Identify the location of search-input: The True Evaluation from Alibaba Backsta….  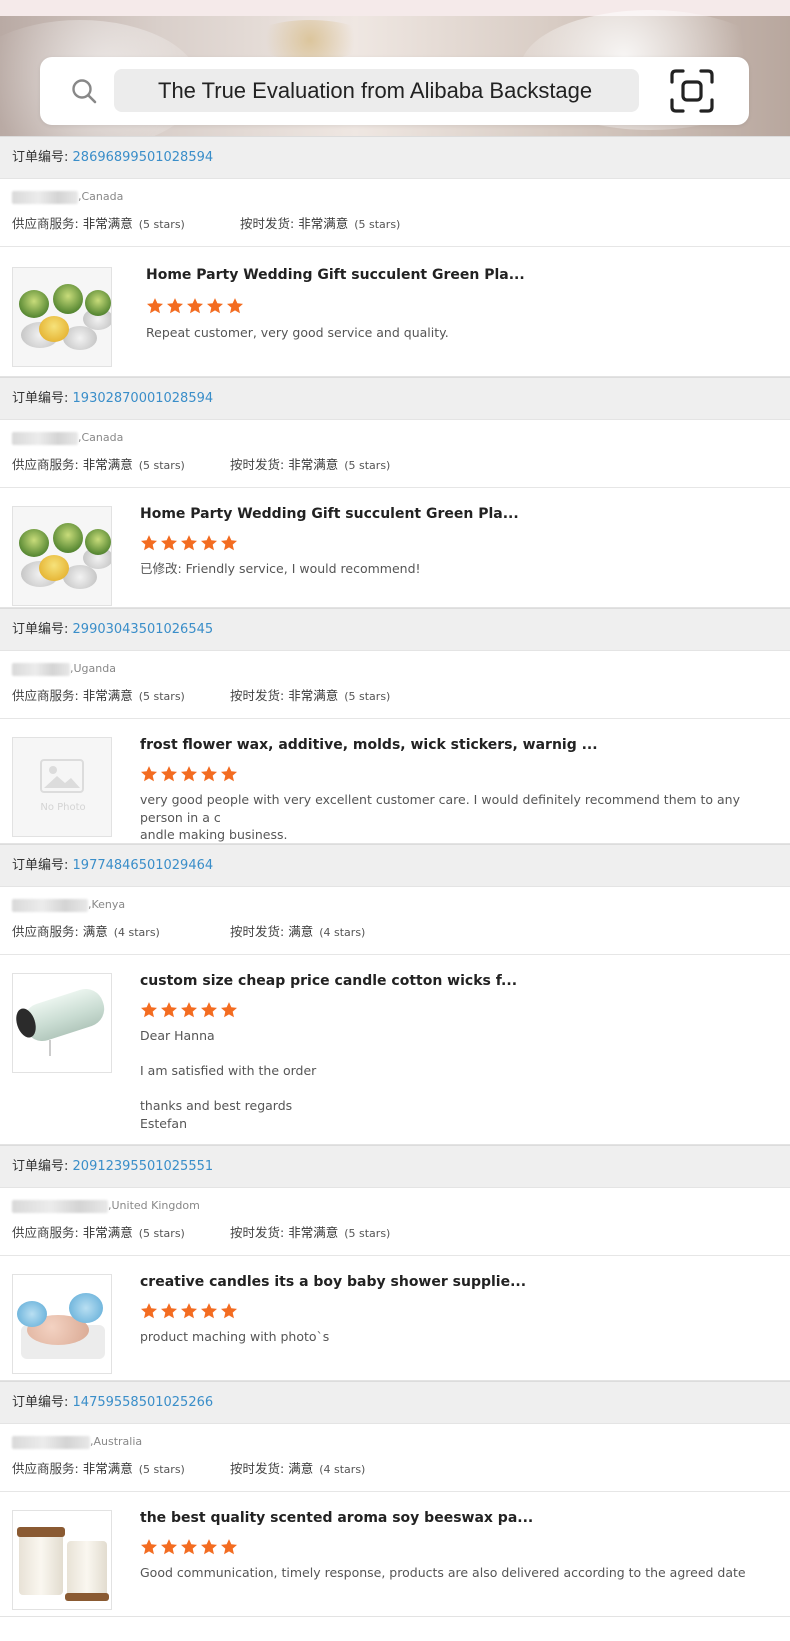
(376, 90).